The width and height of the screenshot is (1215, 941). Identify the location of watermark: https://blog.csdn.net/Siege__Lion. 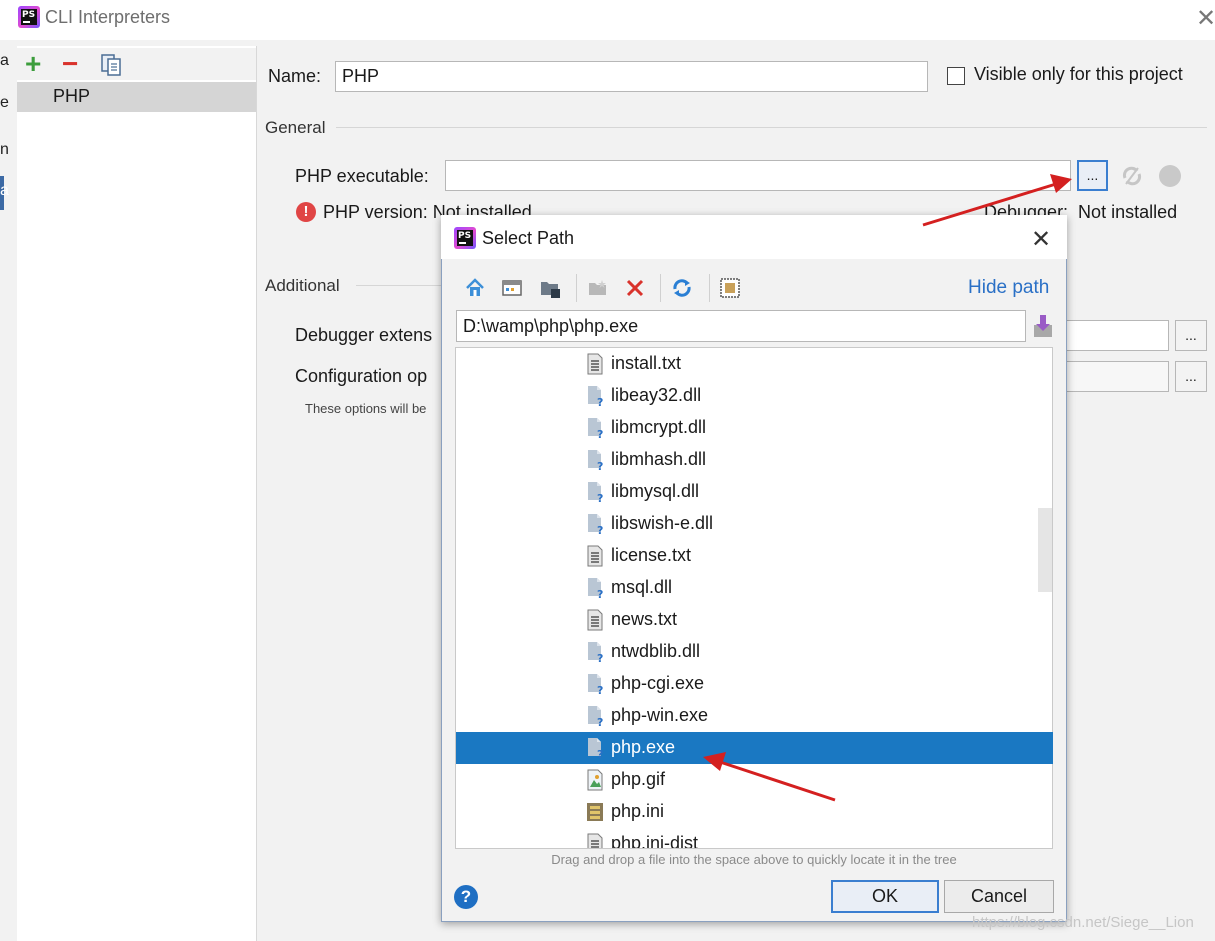
(1083, 922).